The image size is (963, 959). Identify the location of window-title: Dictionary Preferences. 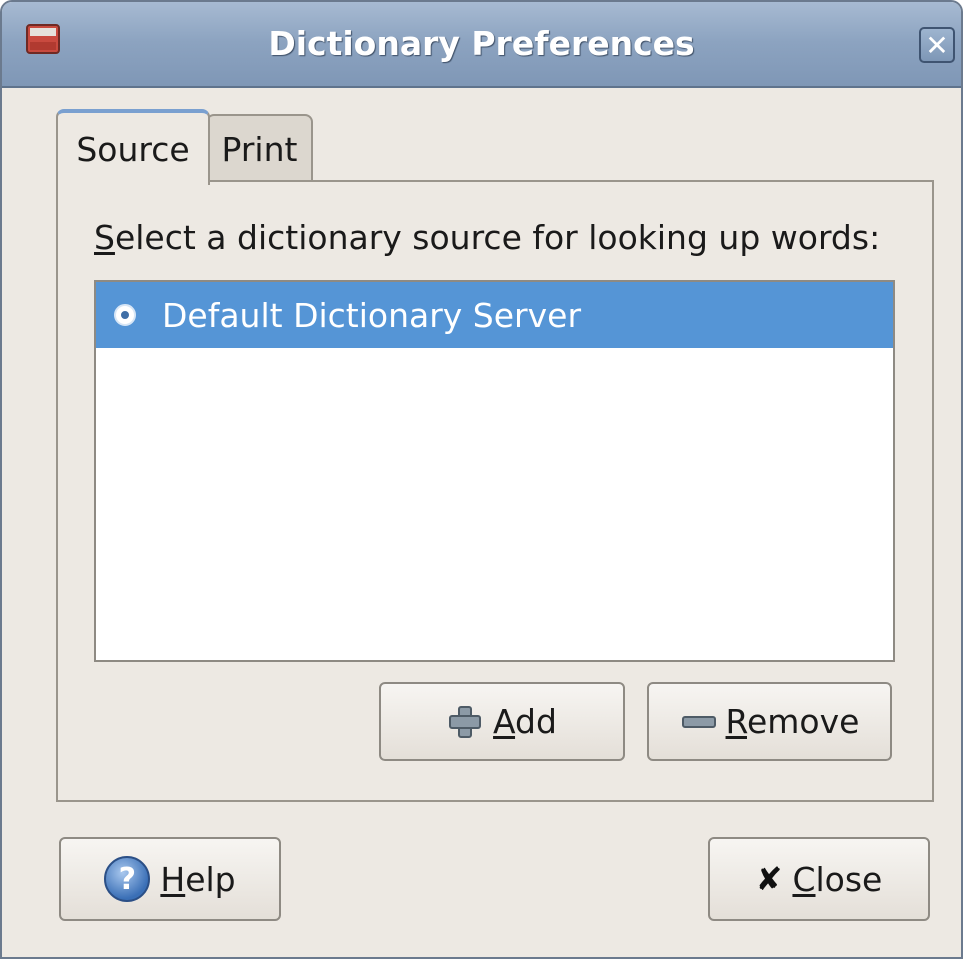
(481, 43).